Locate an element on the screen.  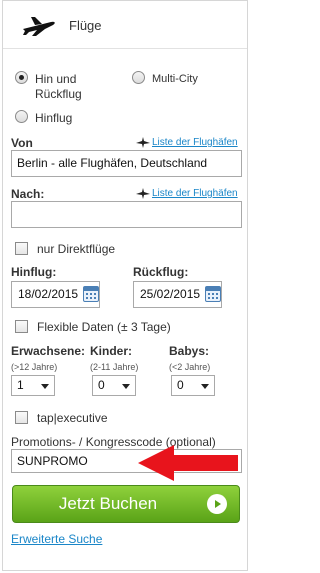
to-airport-list-link: Liste der Flughäfen is located at coordinates (195, 193).